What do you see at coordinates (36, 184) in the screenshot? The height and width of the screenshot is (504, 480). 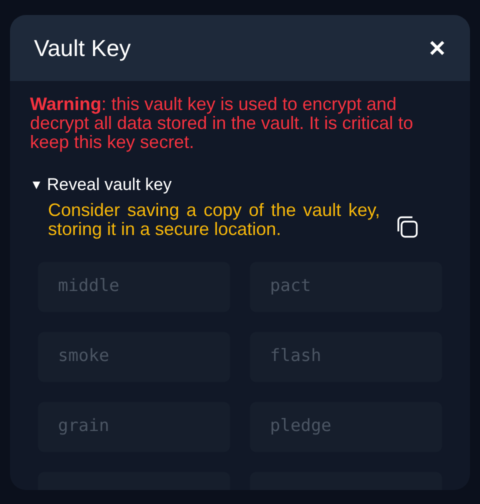 I see `triangle-icon: ▼` at bounding box center [36, 184].